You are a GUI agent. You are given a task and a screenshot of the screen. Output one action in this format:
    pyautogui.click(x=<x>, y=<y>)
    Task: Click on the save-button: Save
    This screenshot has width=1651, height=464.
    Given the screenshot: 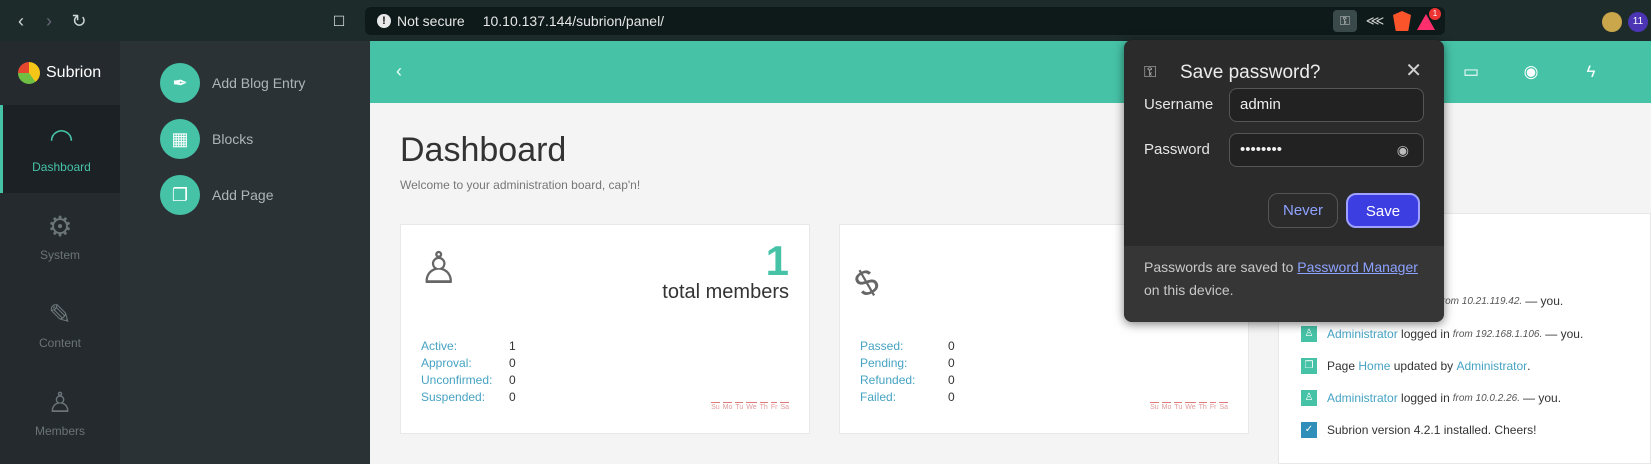 What is the action you would take?
    pyautogui.click(x=1383, y=210)
    